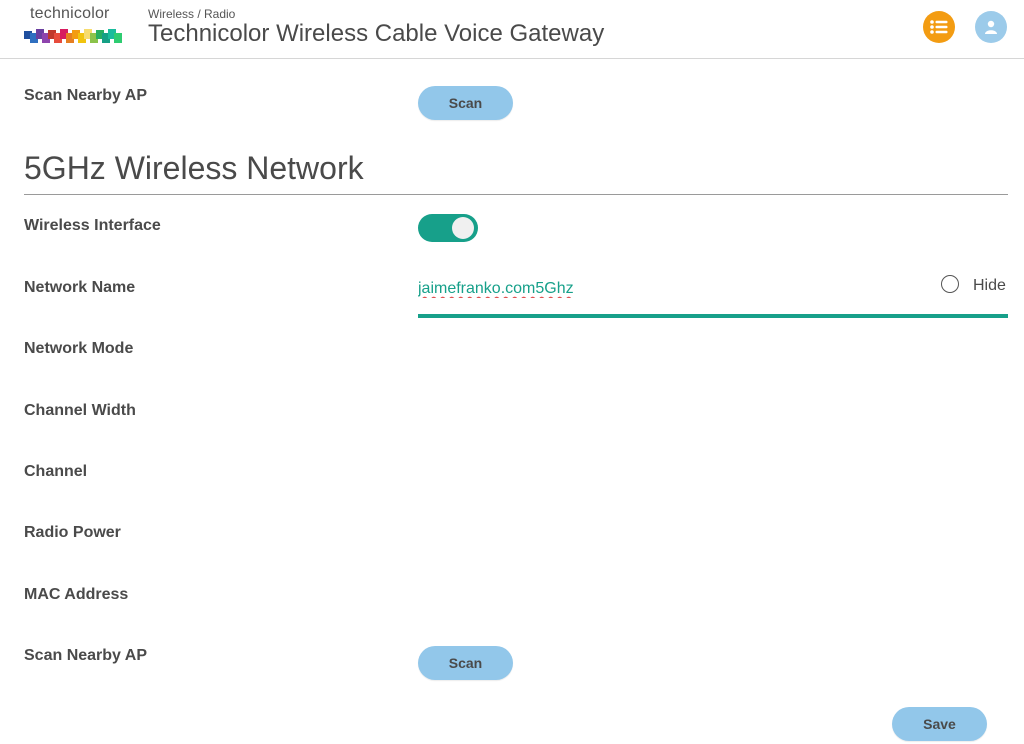 The height and width of the screenshot is (744, 1024). I want to click on wireless-interface-label: Wireless Interface, so click(92, 225).